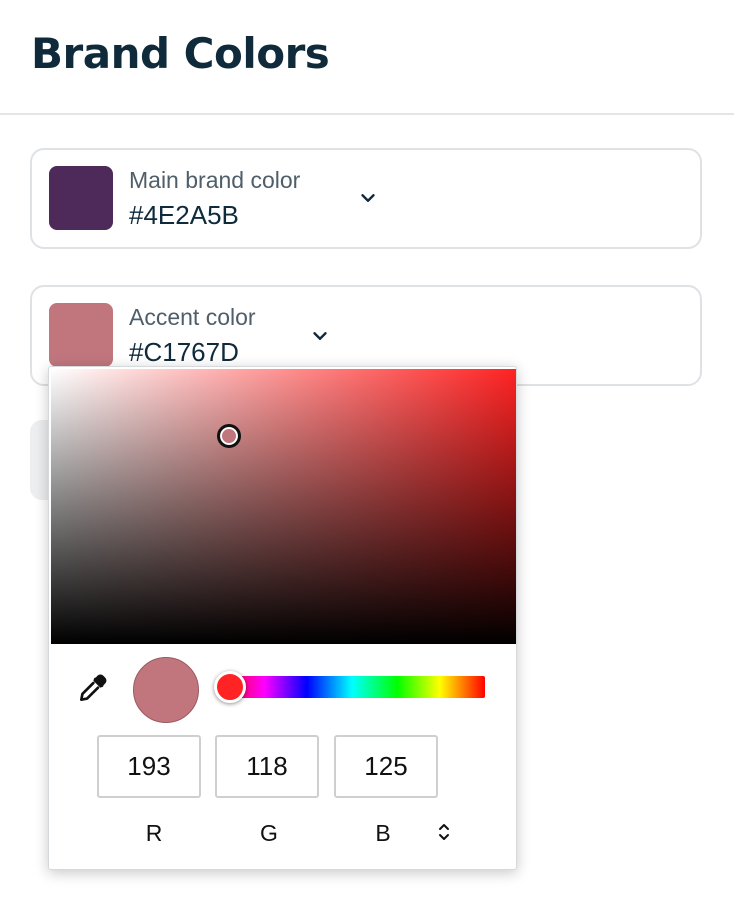 The width and height of the screenshot is (734, 902). I want to click on main-brand-color-field: Main brand color #4E2A5B, so click(366, 198).